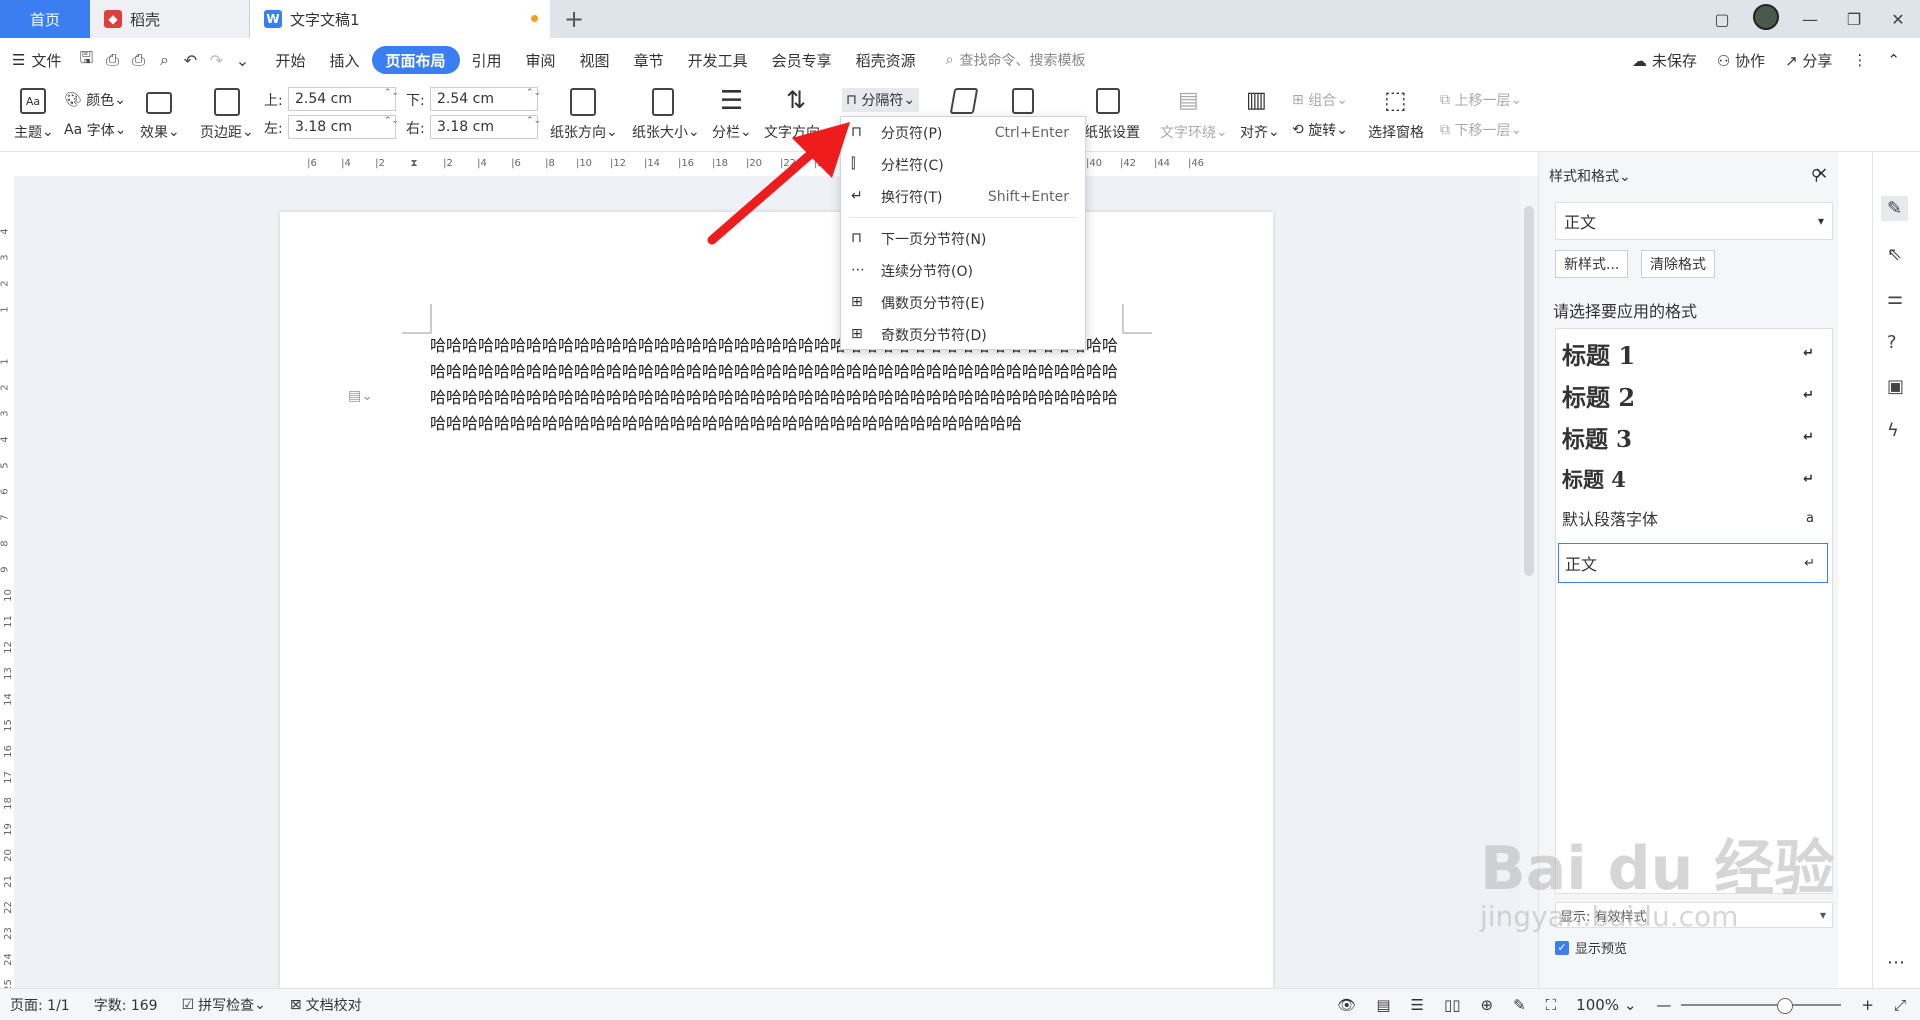 The width and height of the screenshot is (1920, 1020). I want to click on share-button: ↗ 分享, so click(1808, 60).